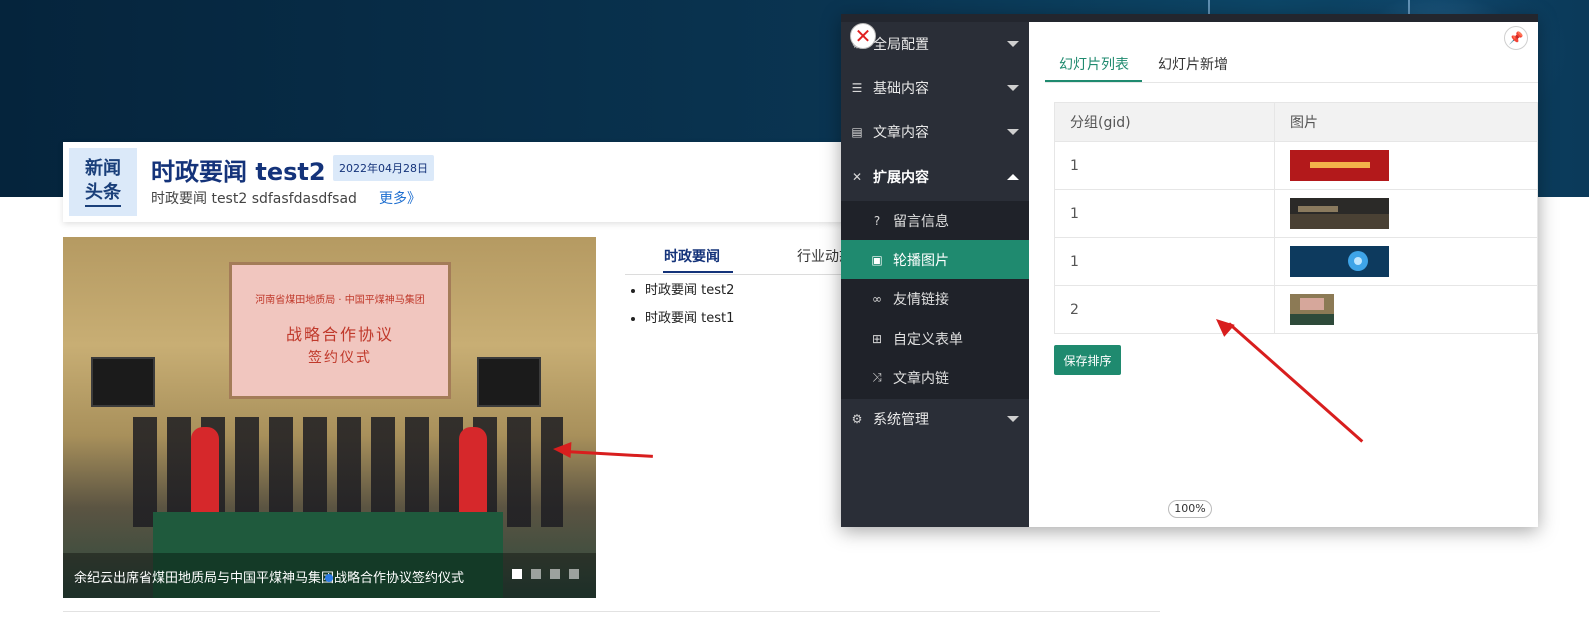 The image size is (1589, 621). Describe the element at coordinates (857, 177) in the screenshot. I see `expand-icon: ✕` at that location.